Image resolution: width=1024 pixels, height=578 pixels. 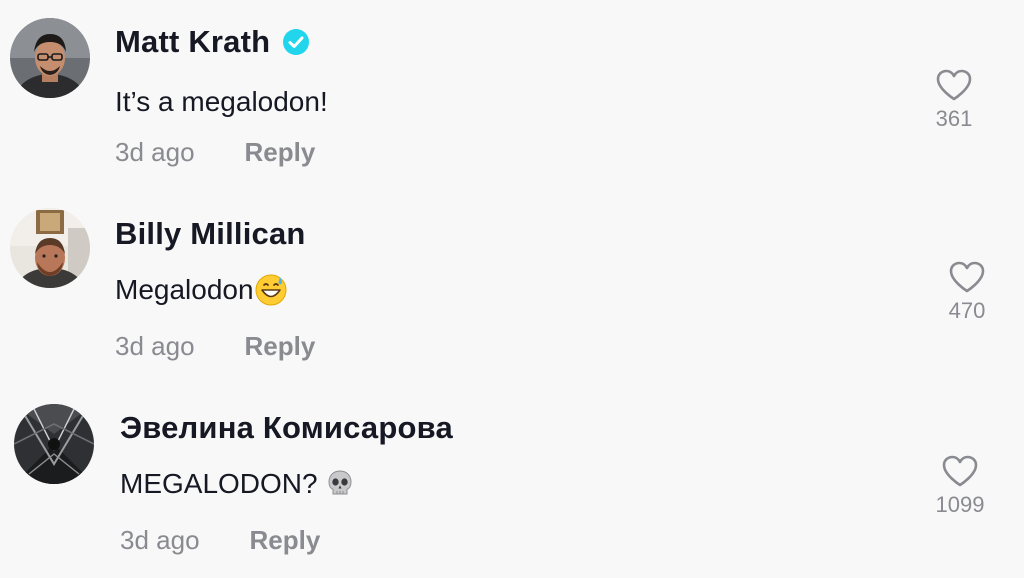 I want to click on username: Эвелина Комисарова, so click(x=286, y=428).